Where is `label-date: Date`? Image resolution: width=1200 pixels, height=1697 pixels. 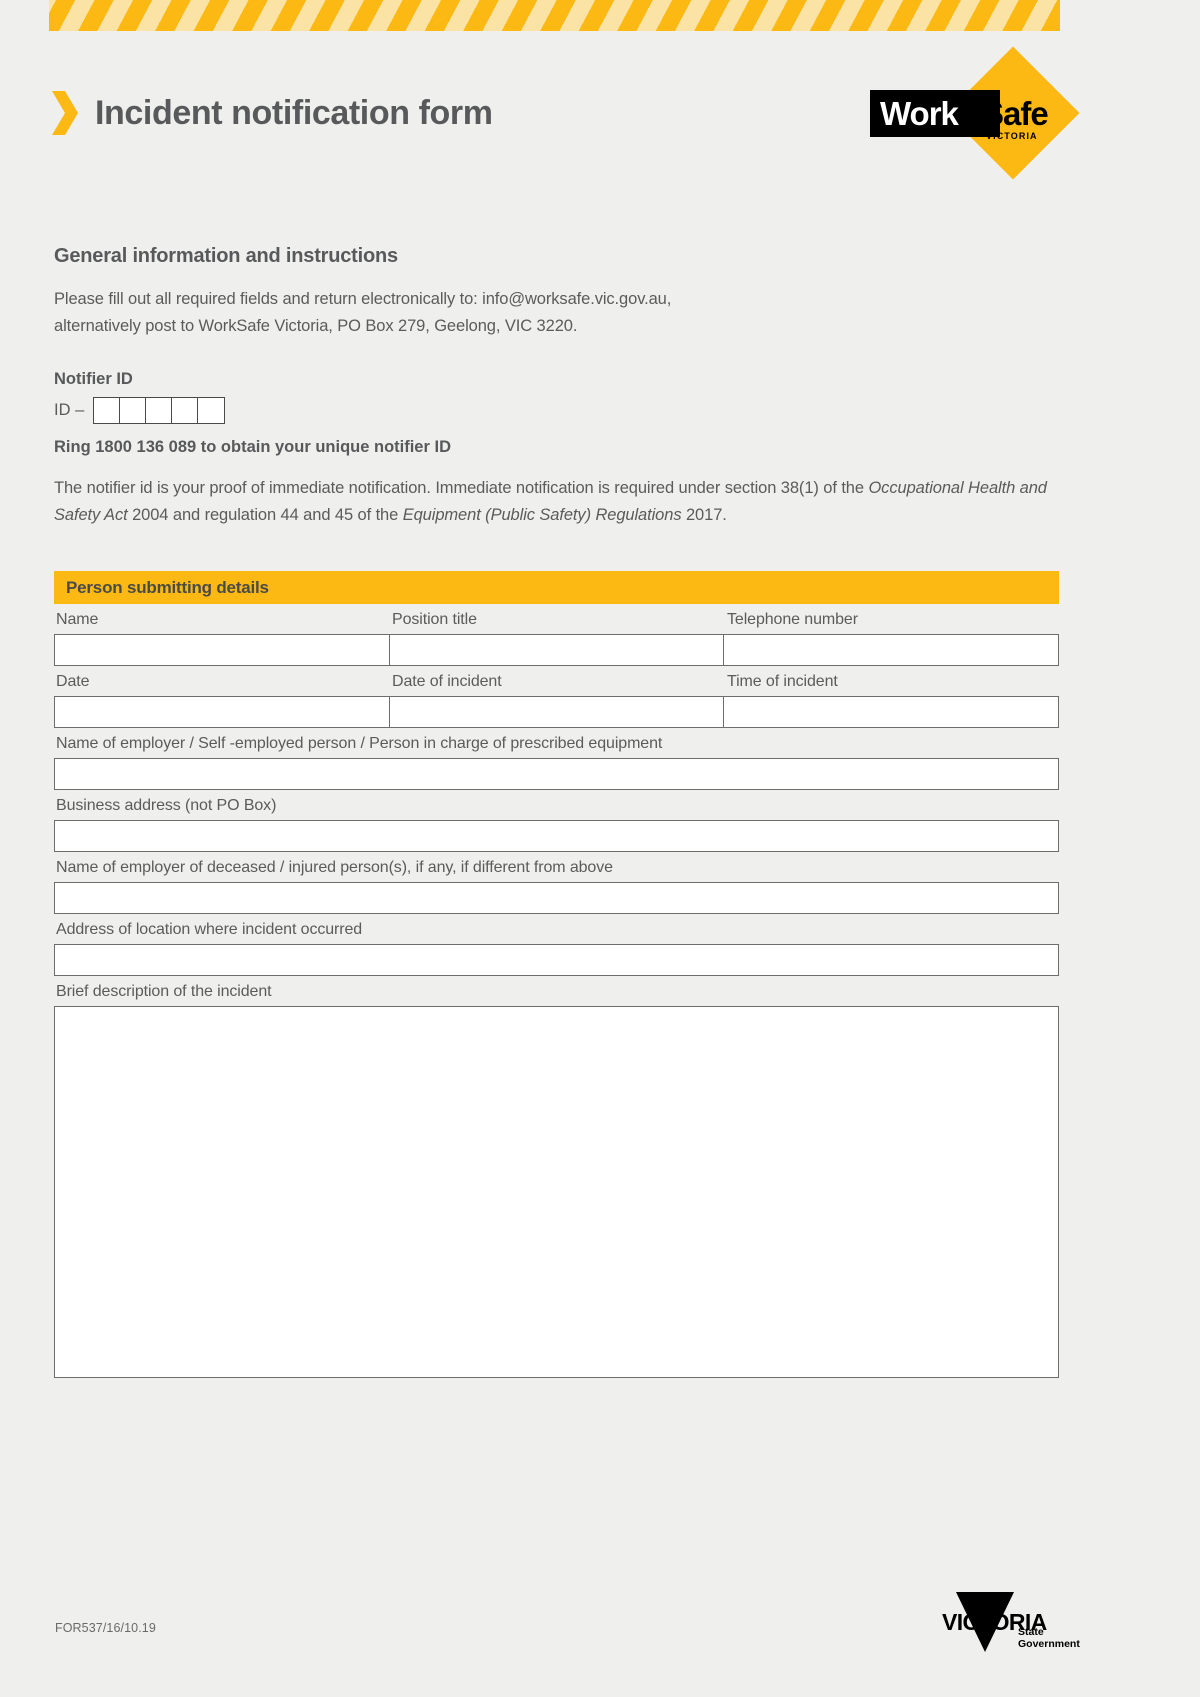
label-date: Date is located at coordinates (73, 681).